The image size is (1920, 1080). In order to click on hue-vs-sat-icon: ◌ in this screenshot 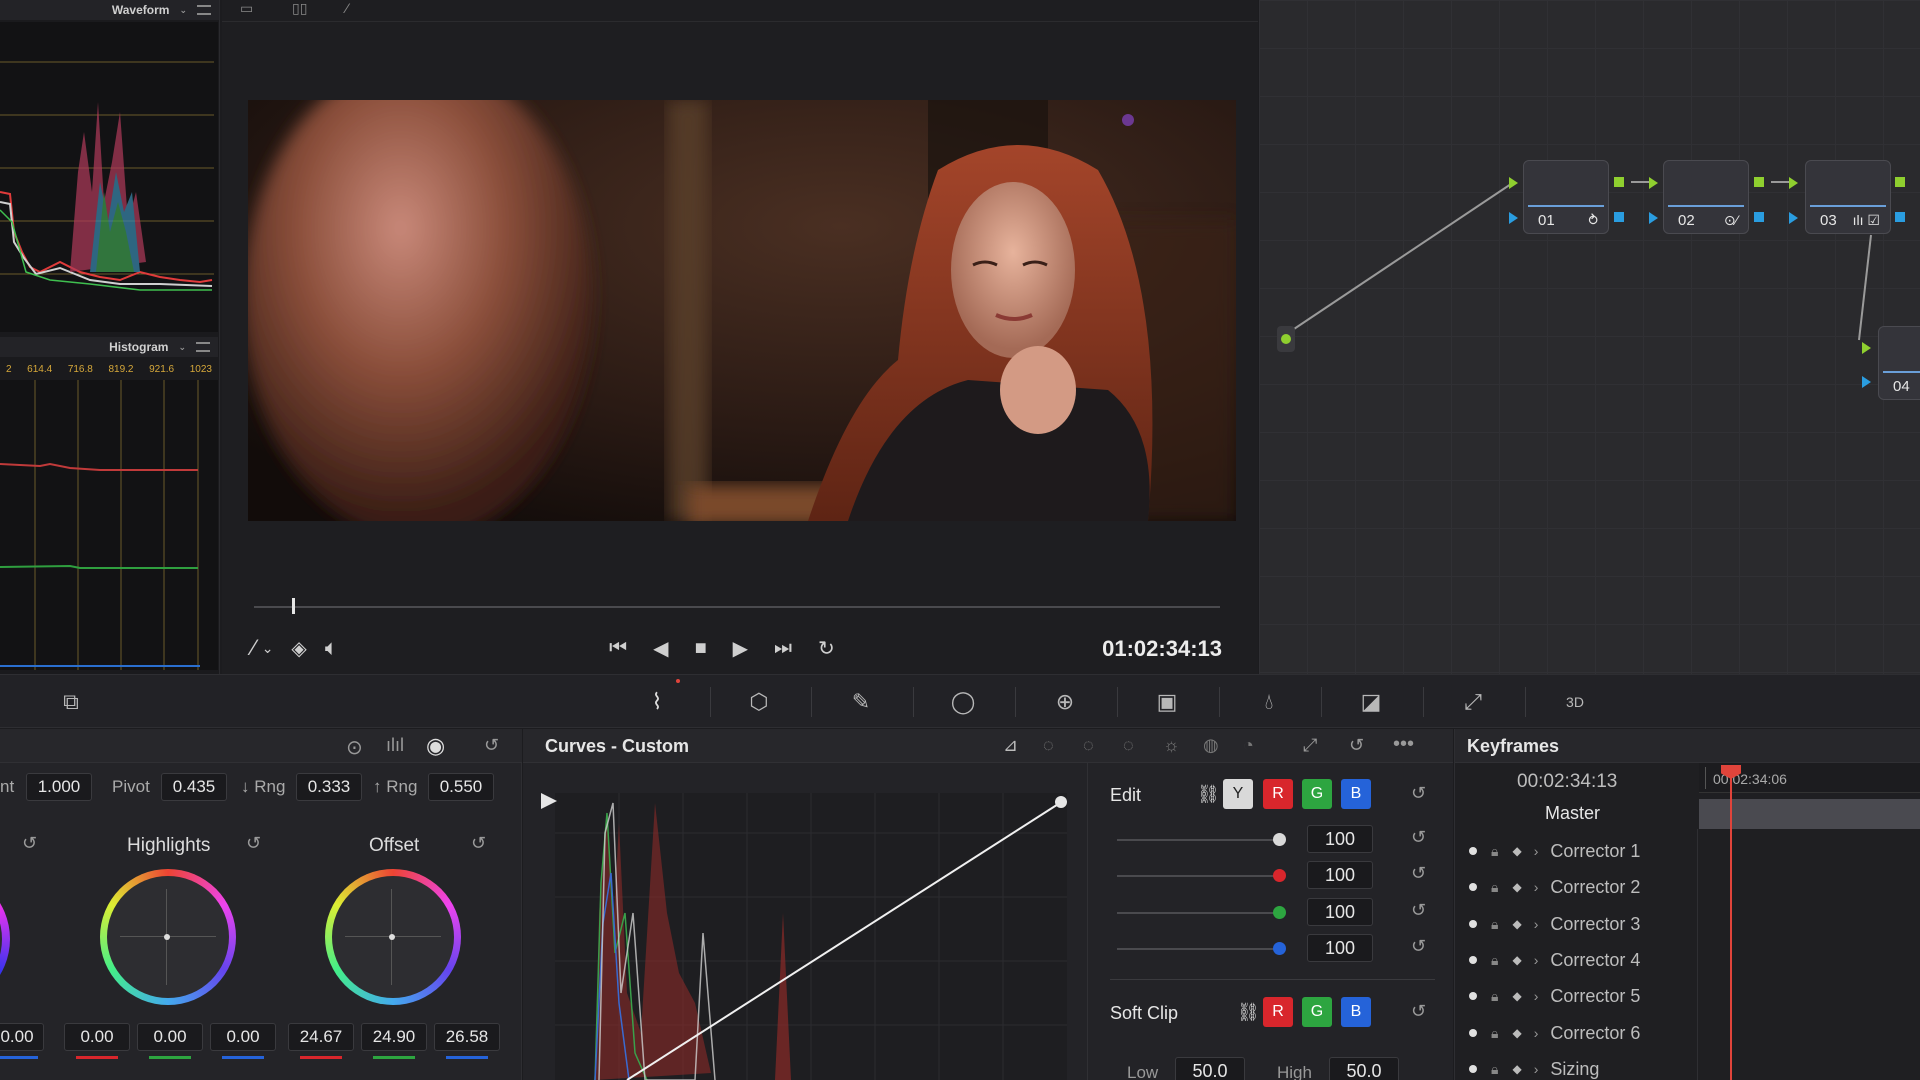, I will do `click(1088, 745)`.